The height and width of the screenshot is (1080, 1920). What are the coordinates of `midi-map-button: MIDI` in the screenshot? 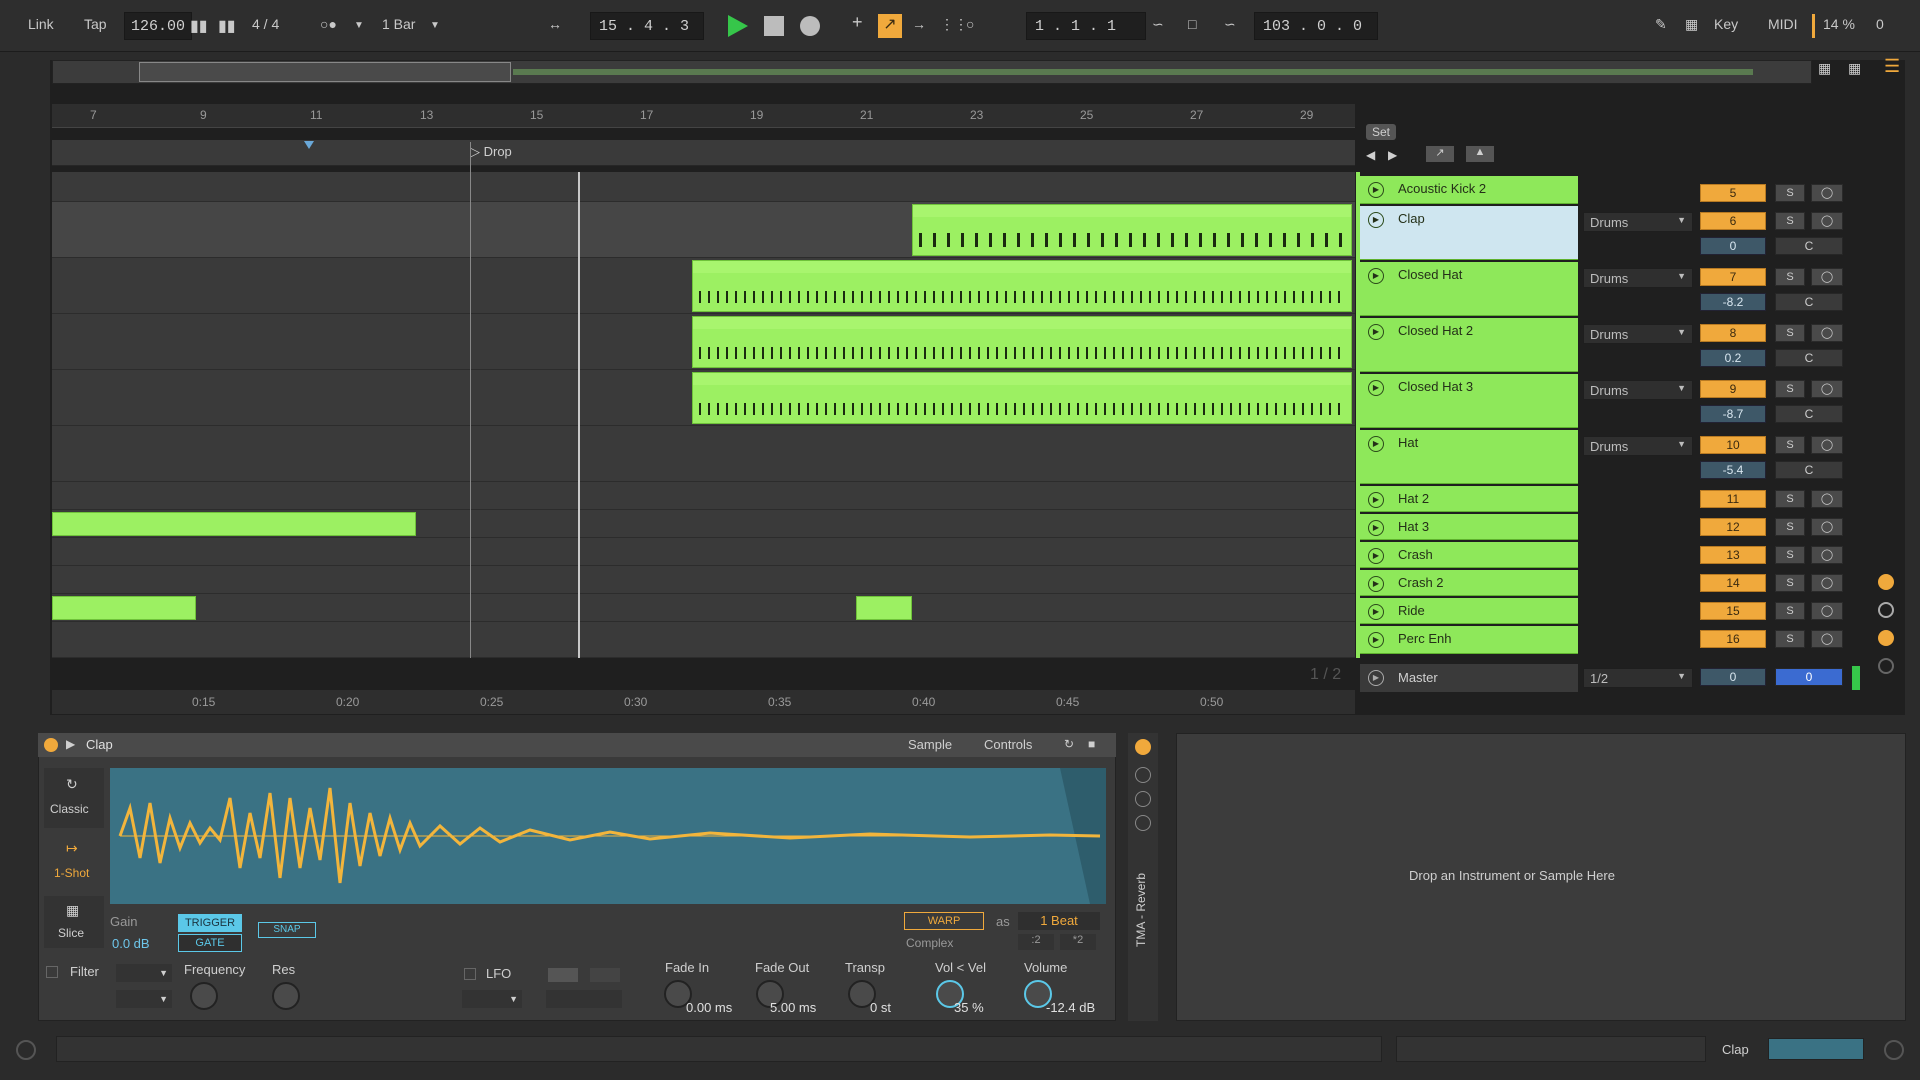 It's located at (1783, 24).